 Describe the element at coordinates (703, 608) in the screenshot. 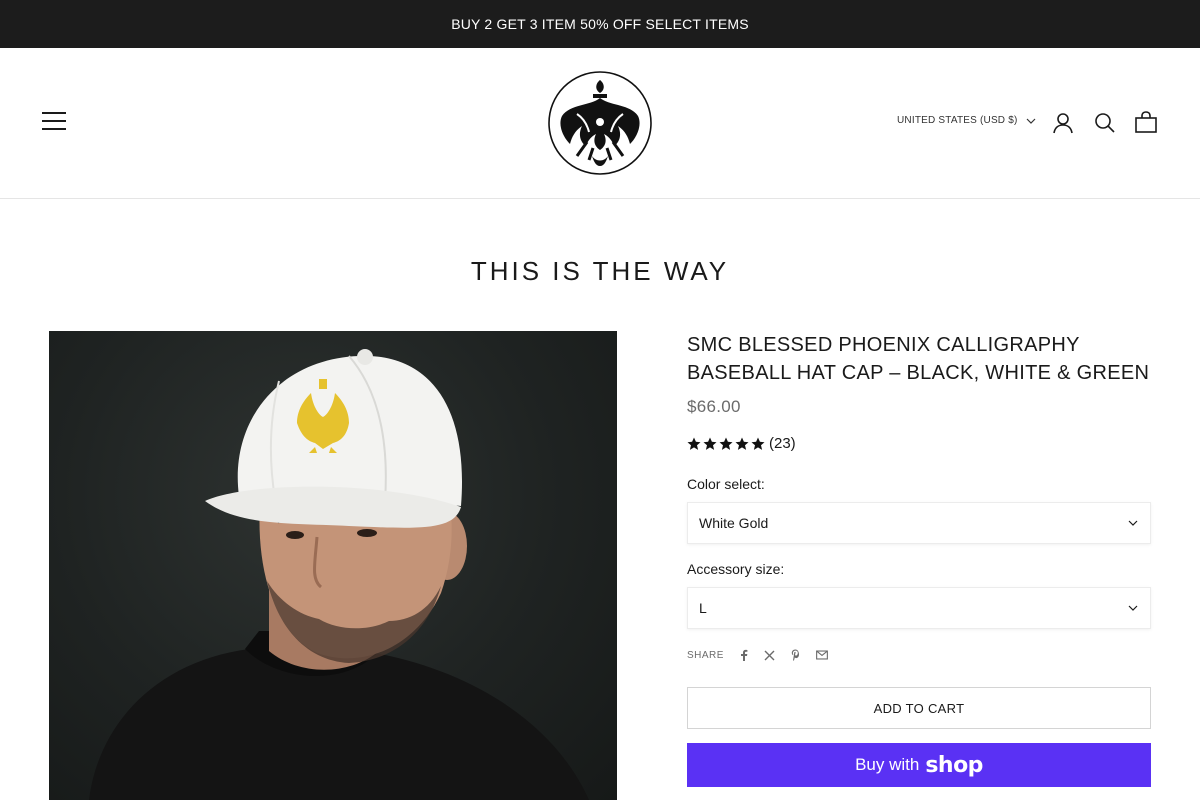

I see `size-select-value: L` at that location.